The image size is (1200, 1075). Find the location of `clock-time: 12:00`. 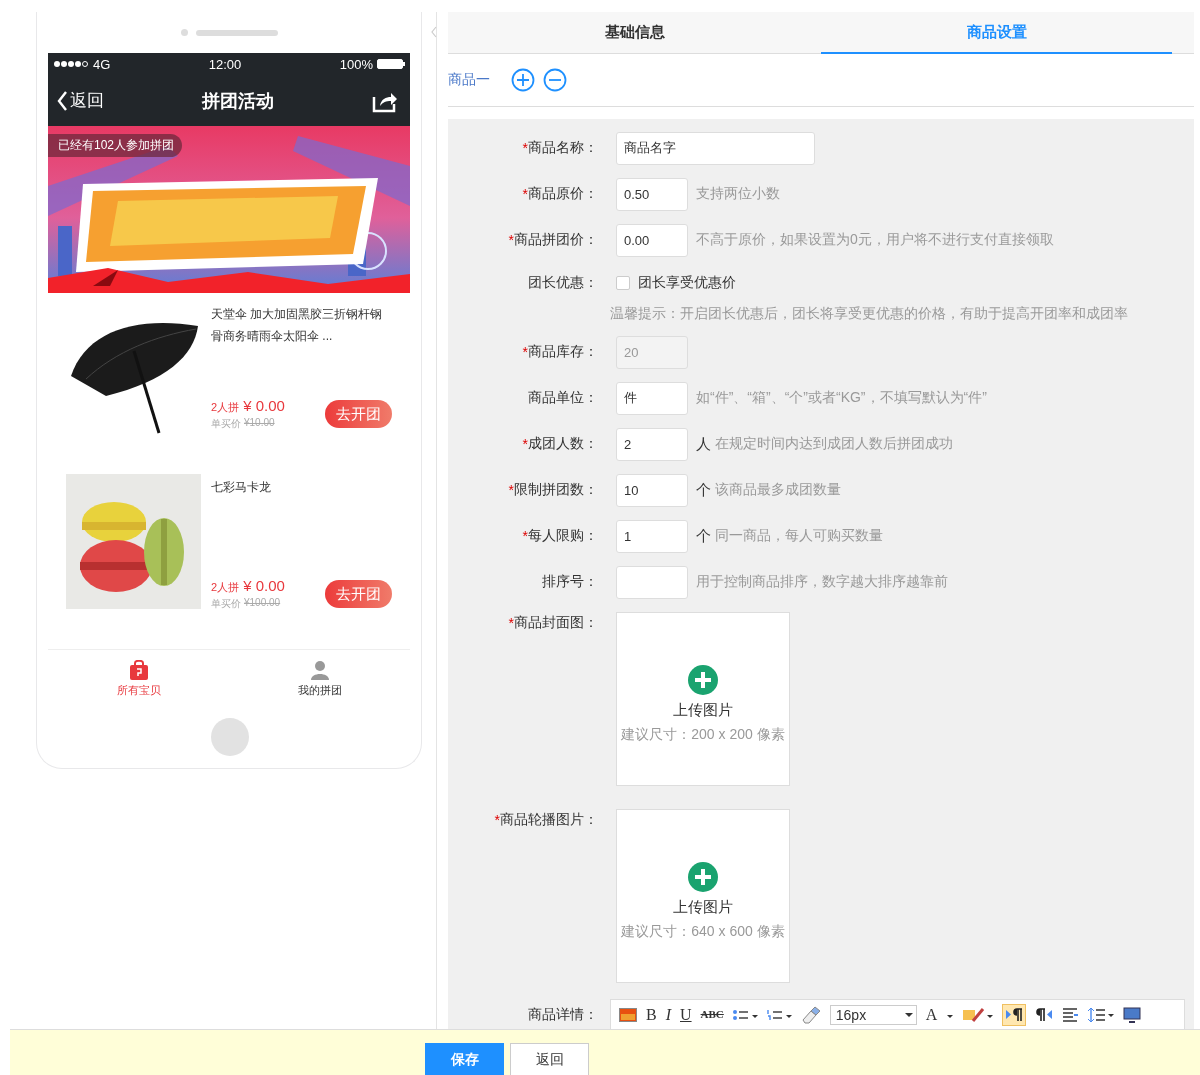

clock-time: 12:00 is located at coordinates (225, 64).